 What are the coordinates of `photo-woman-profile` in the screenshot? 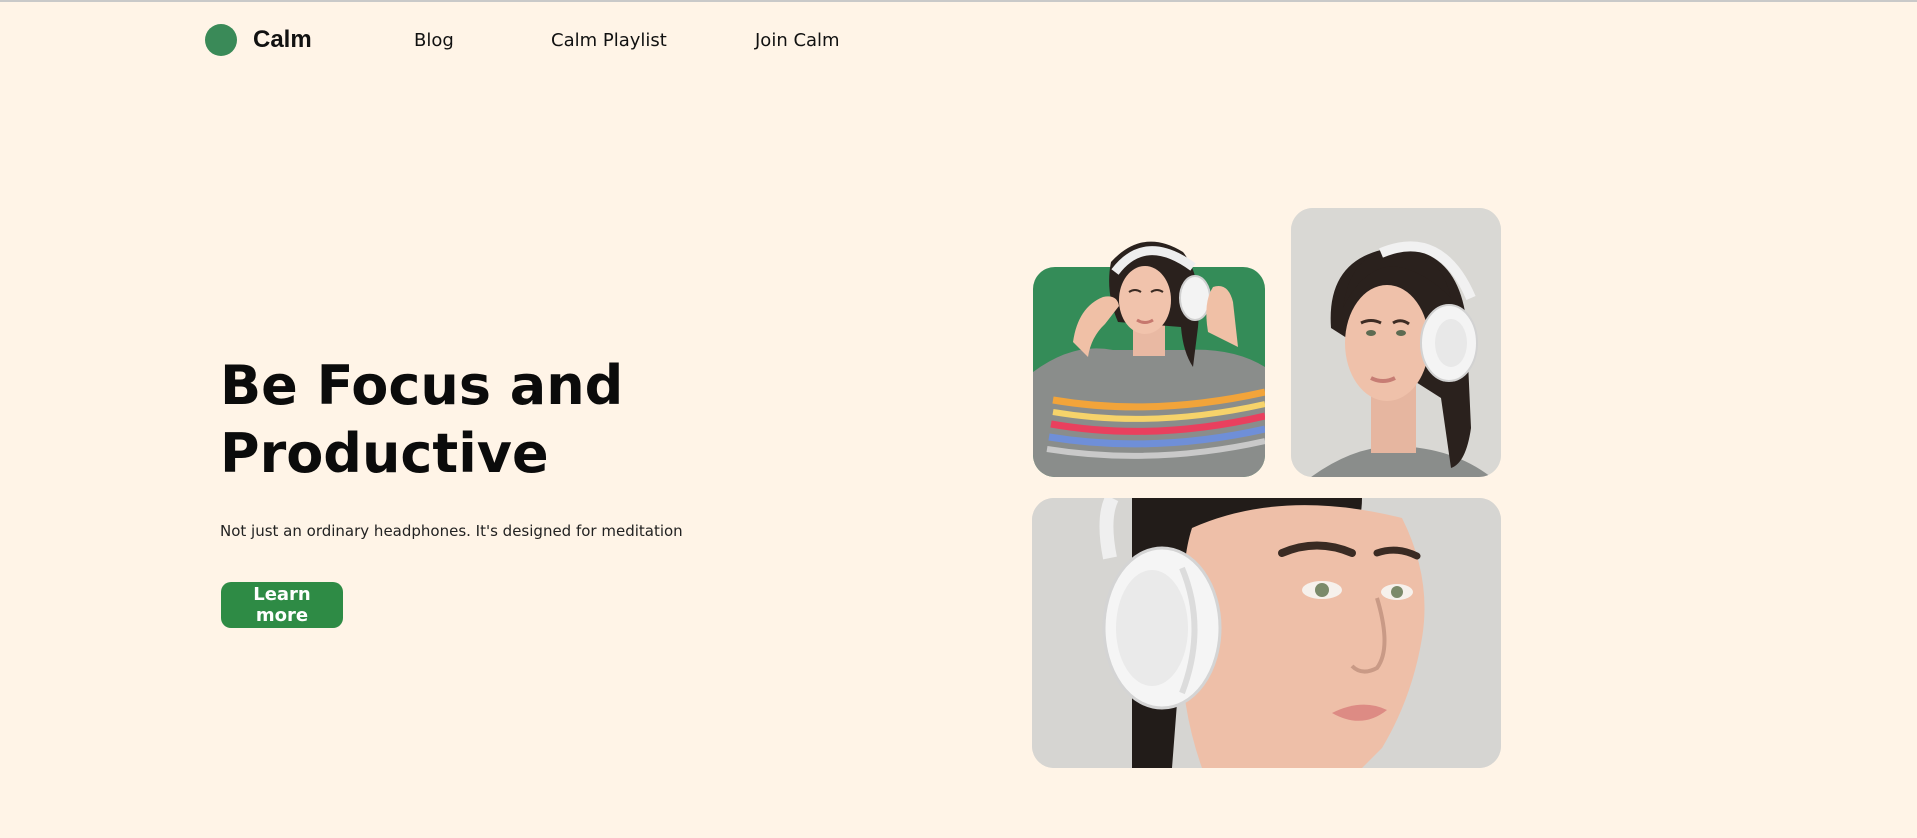 It's located at (1396, 342).